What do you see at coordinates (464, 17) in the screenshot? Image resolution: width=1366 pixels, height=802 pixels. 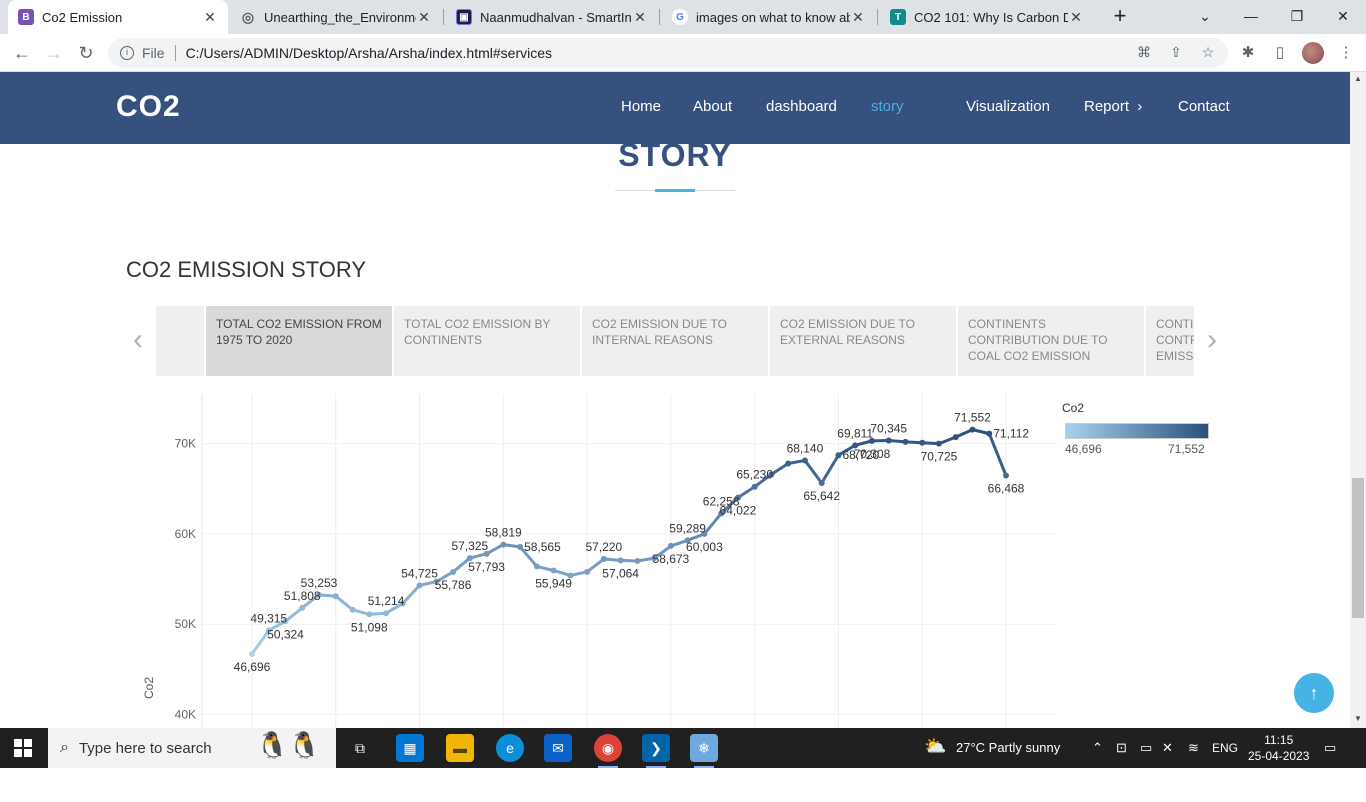 I see `smartinternz-icon: ▣` at bounding box center [464, 17].